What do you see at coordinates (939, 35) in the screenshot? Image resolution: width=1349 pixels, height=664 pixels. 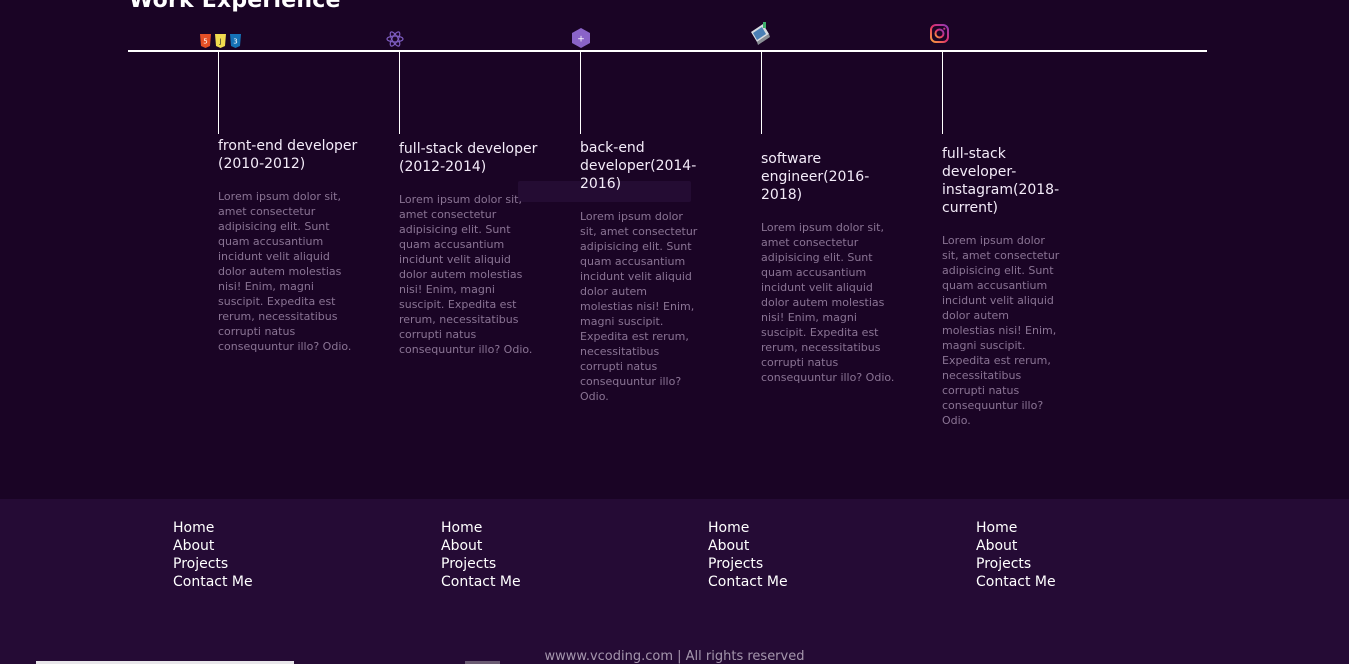 I see `instagram-icon` at bounding box center [939, 35].